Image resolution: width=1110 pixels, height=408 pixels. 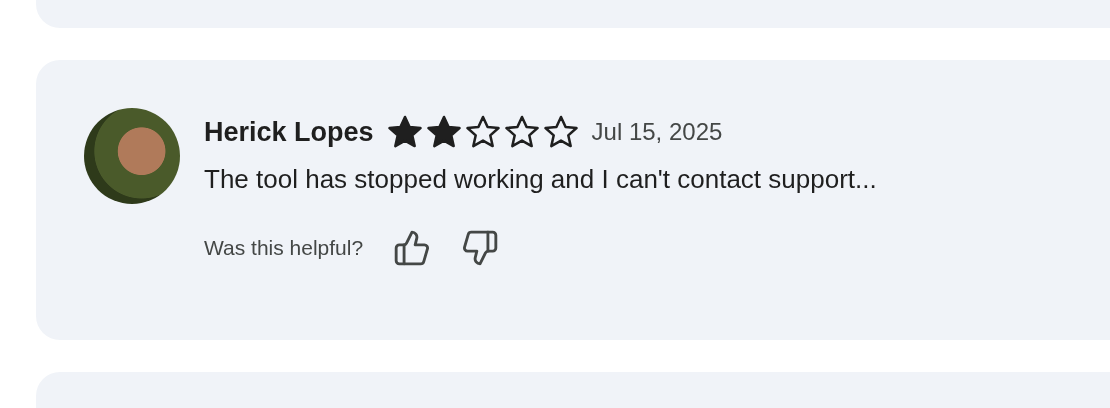 What do you see at coordinates (657, 132) in the screenshot?
I see `review-date: Jul 15, 2025` at bounding box center [657, 132].